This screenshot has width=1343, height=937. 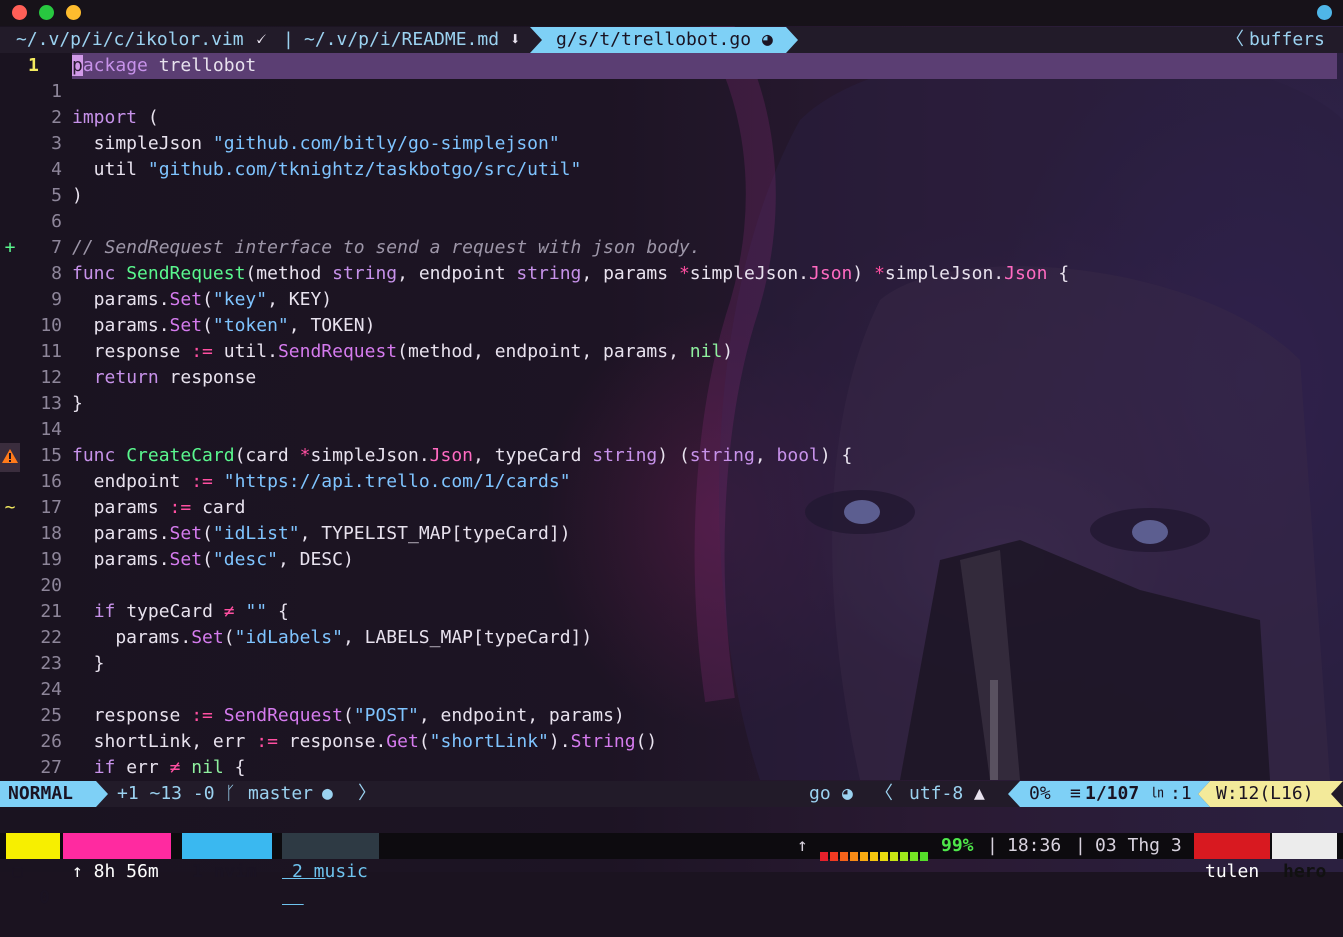 What do you see at coordinates (957, 845) in the screenshot?
I see `cpu-percent: 99%` at bounding box center [957, 845].